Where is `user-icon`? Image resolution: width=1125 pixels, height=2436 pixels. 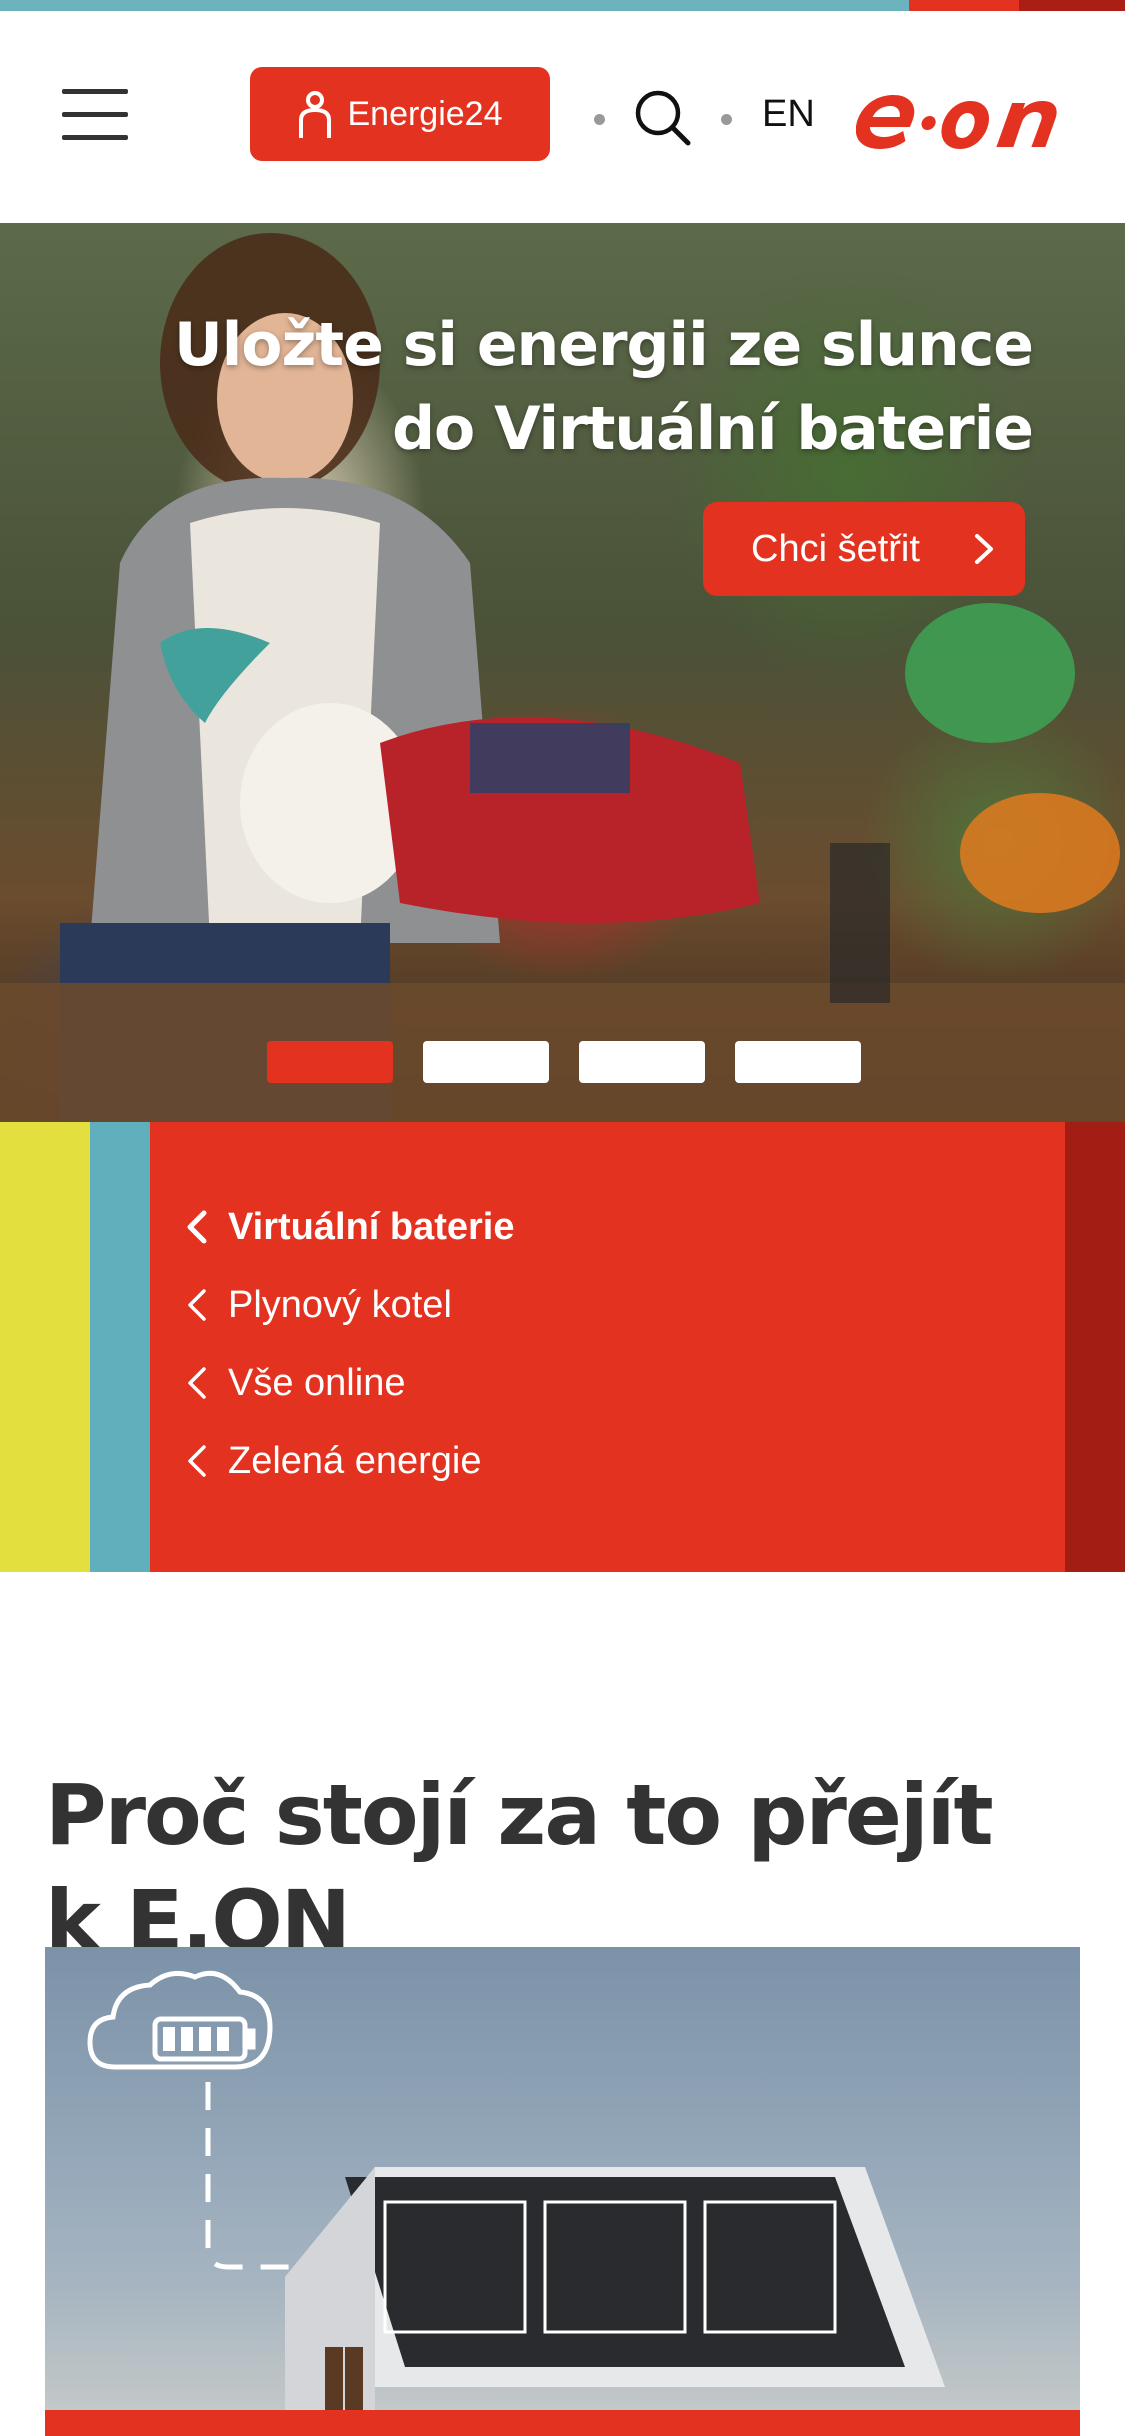 user-icon is located at coordinates (315, 114).